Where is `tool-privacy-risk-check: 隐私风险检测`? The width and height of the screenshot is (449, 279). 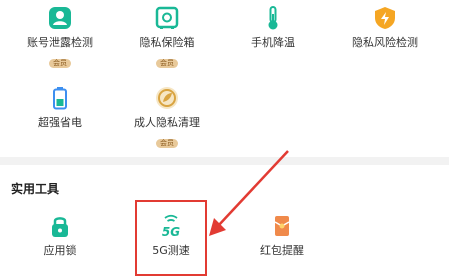 tool-privacy-risk-check: 隐私风险检测 is located at coordinates (385, 27).